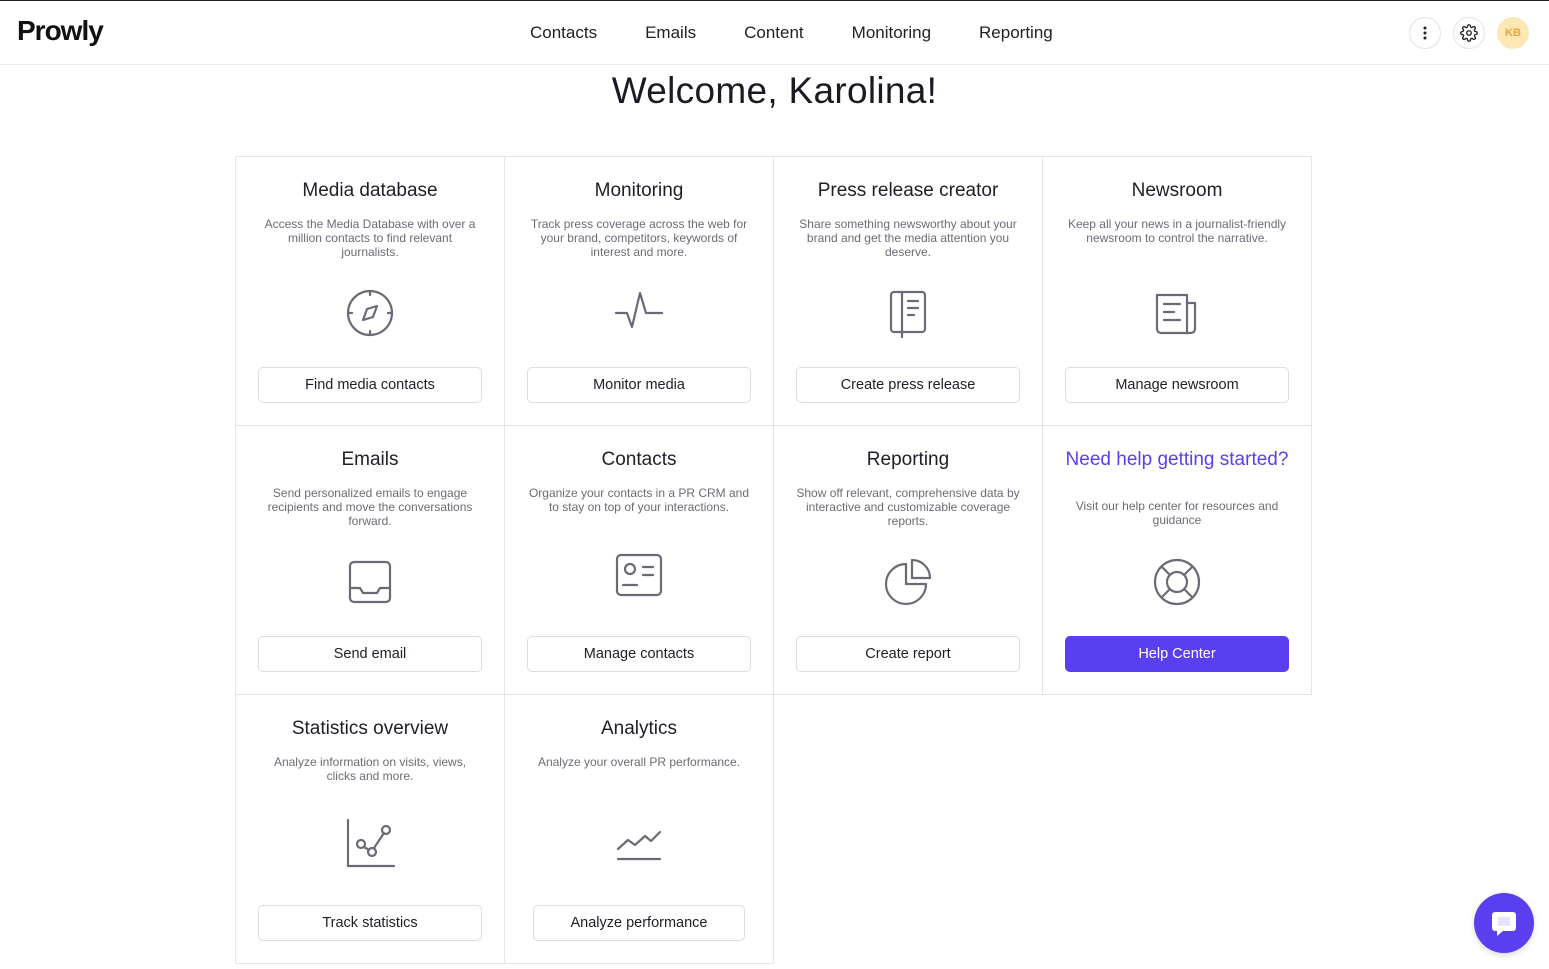 This screenshot has width=1549, height=969. Describe the element at coordinates (891, 33) in the screenshot. I see `nav-item-monitoring: Monitoring` at that location.